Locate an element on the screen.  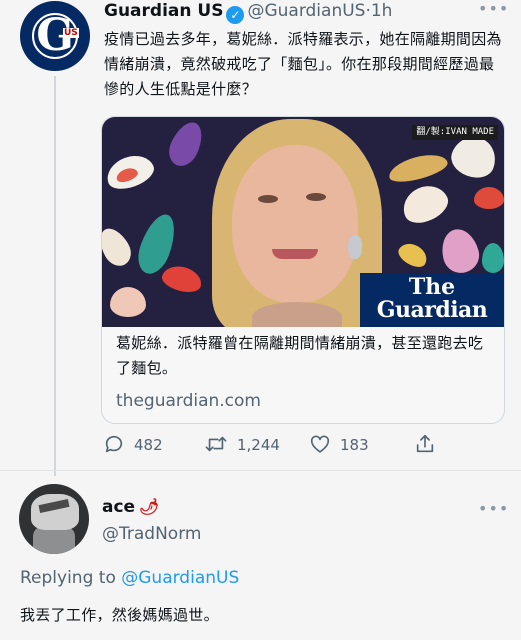
logo-line-2: Guardian is located at coordinates (432, 310).